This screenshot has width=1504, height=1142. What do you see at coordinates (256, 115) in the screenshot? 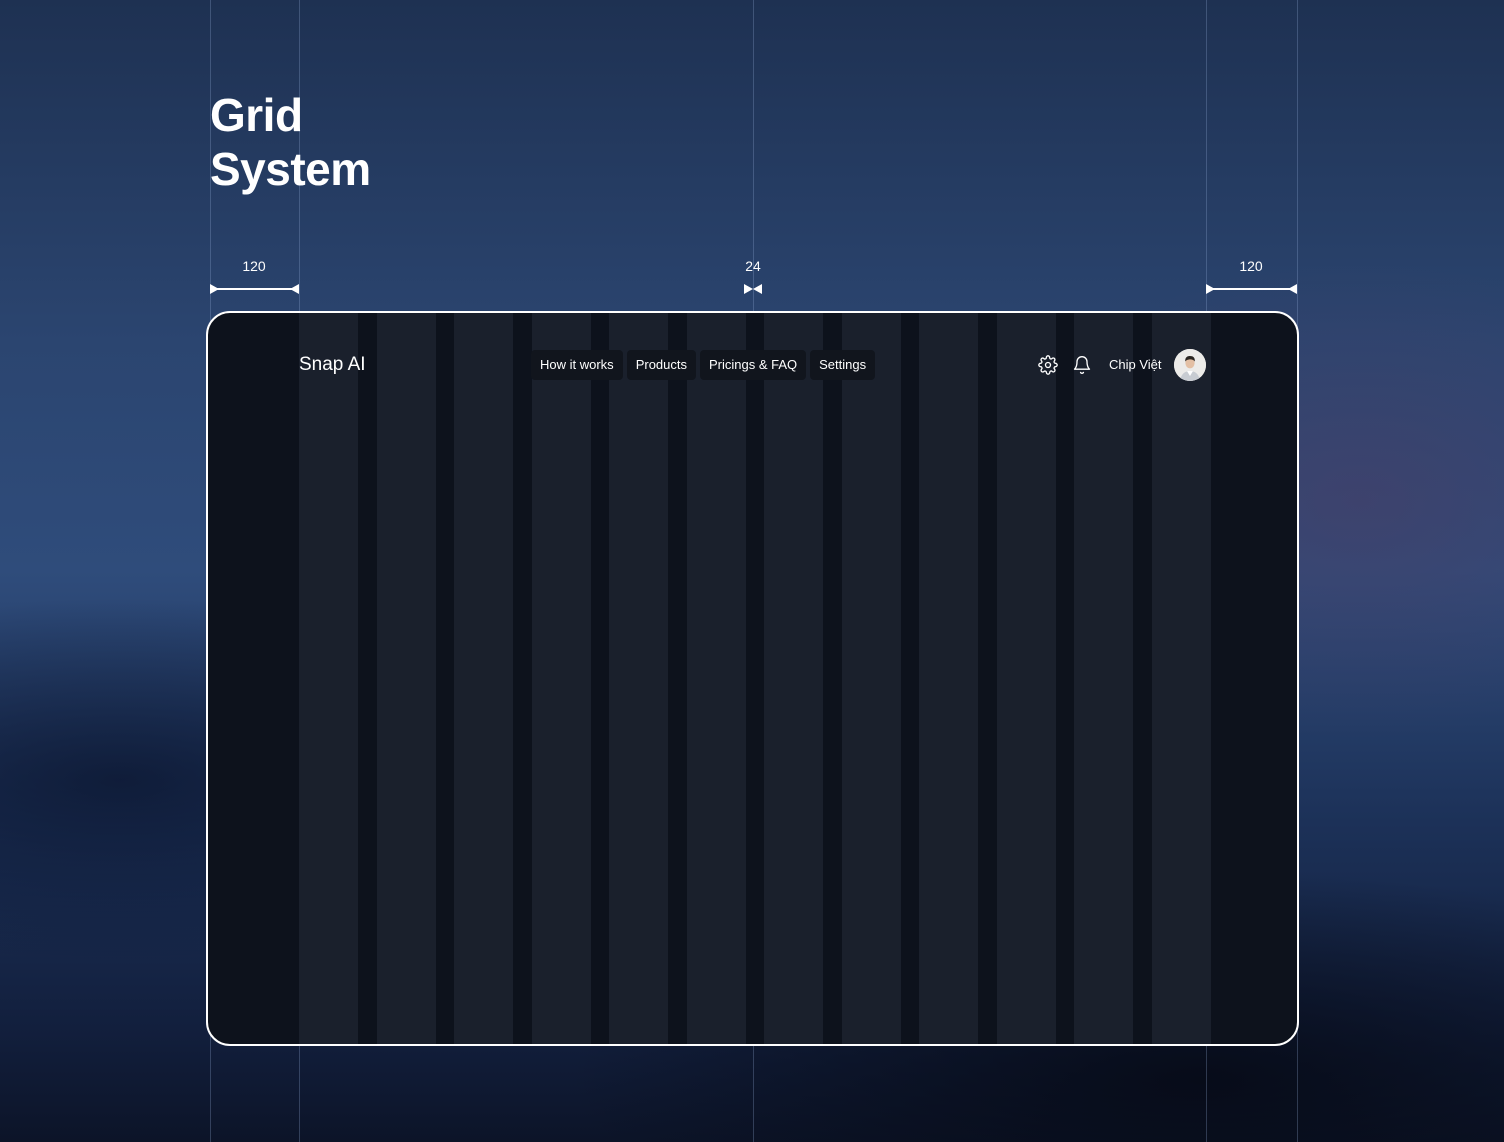
I see `page-title-line-1: Grid` at bounding box center [256, 115].